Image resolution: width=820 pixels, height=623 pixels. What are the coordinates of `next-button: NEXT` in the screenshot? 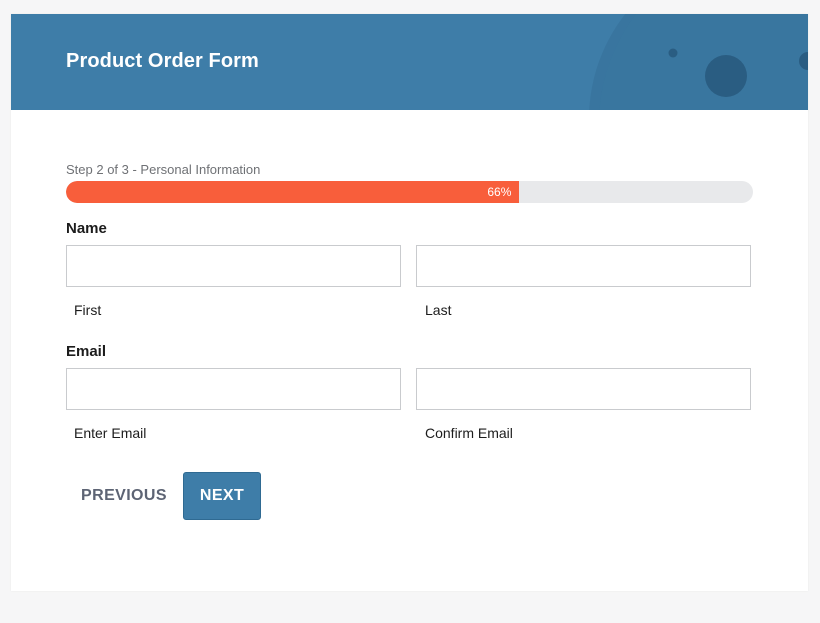 It's located at (222, 496).